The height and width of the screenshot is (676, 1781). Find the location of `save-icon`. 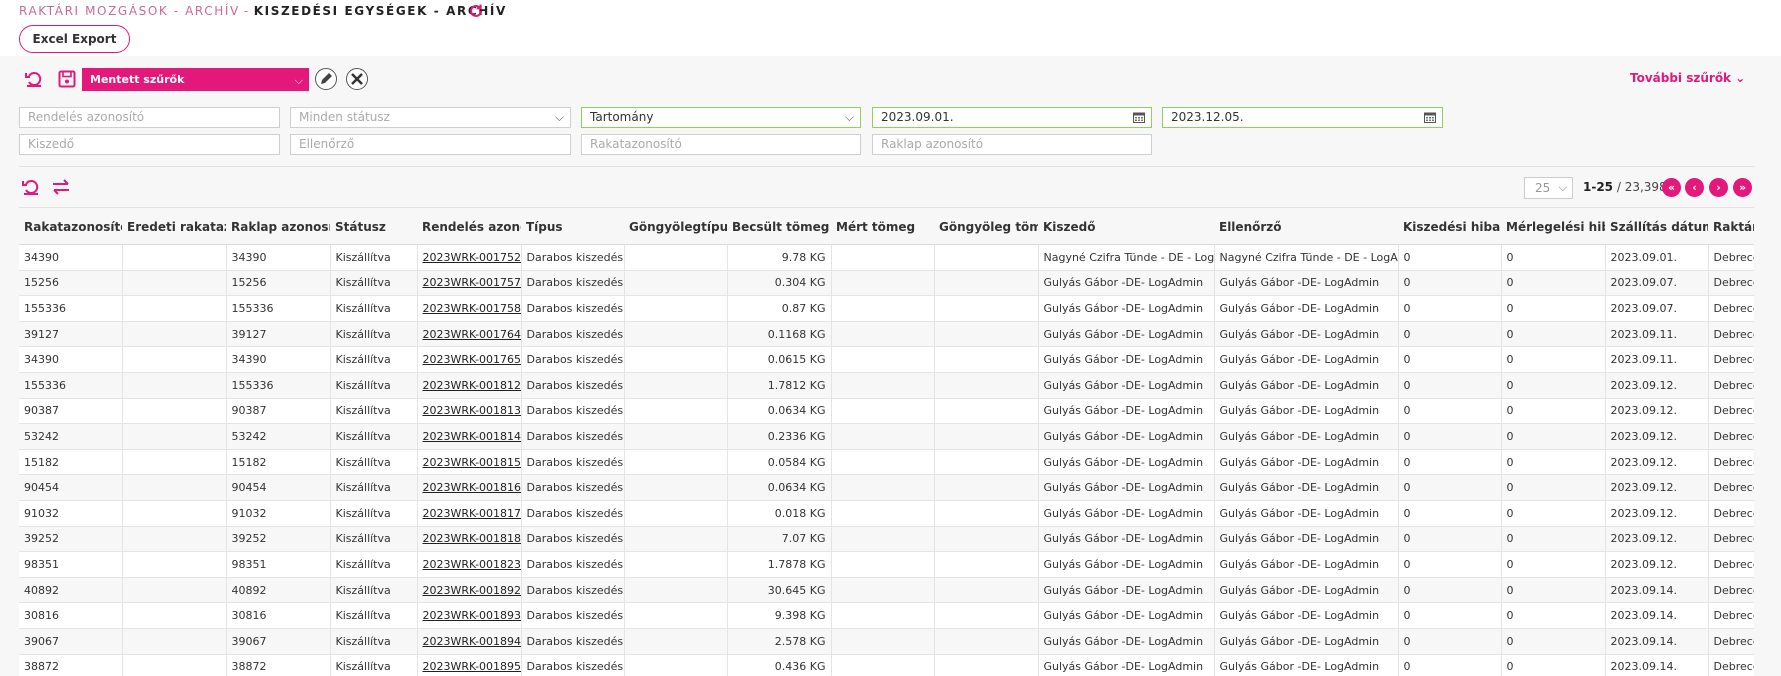

save-icon is located at coordinates (67, 79).